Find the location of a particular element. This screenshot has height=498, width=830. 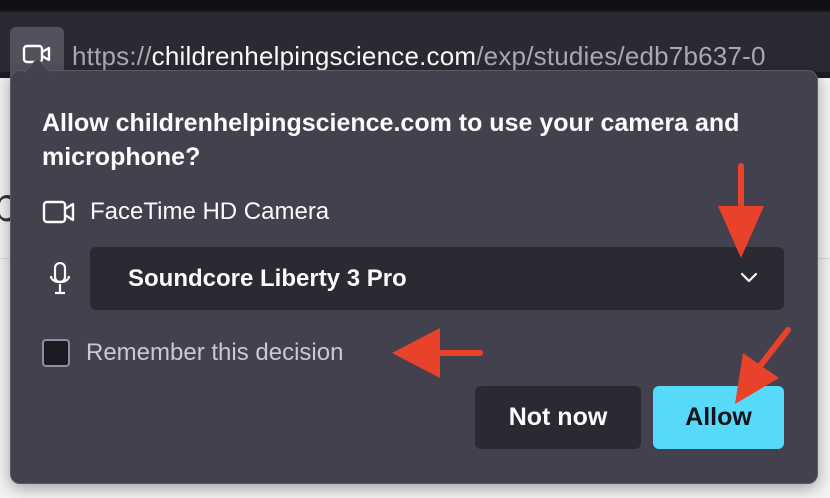

camera-row: FaceTime HD Camera is located at coordinates (185, 212).